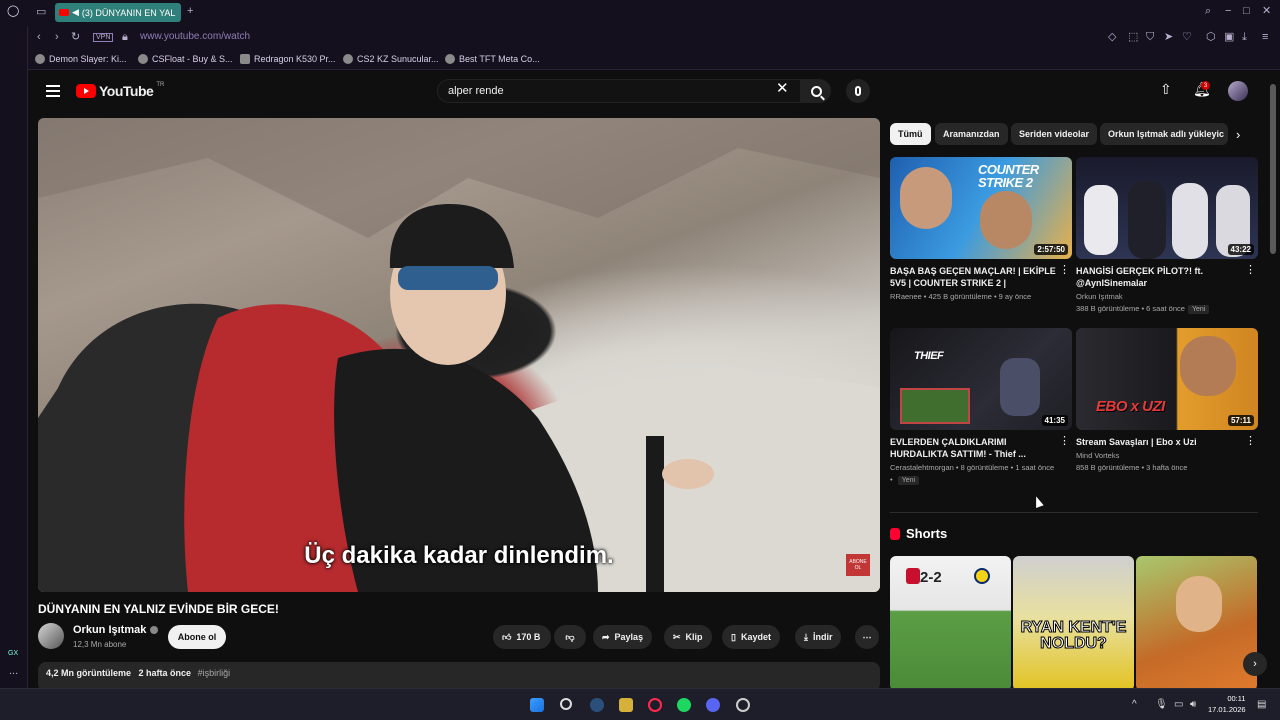 This screenshot has height=720, width=1280. I want to click on thumbnail-face, so click(1199, 604).